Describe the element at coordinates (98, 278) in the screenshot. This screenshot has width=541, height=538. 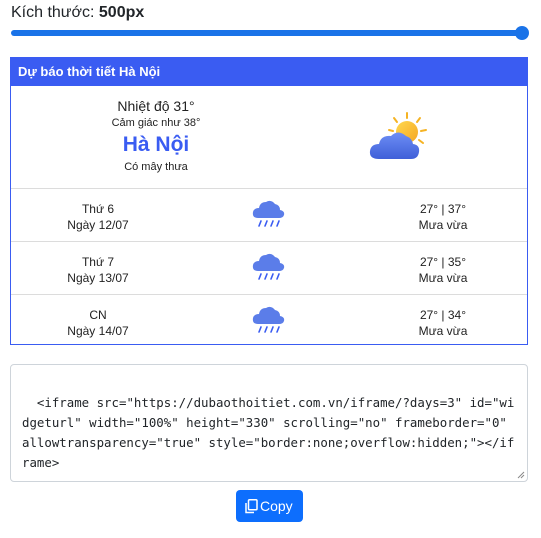
I see `forecast-date: Ngày 13/07` at that location.